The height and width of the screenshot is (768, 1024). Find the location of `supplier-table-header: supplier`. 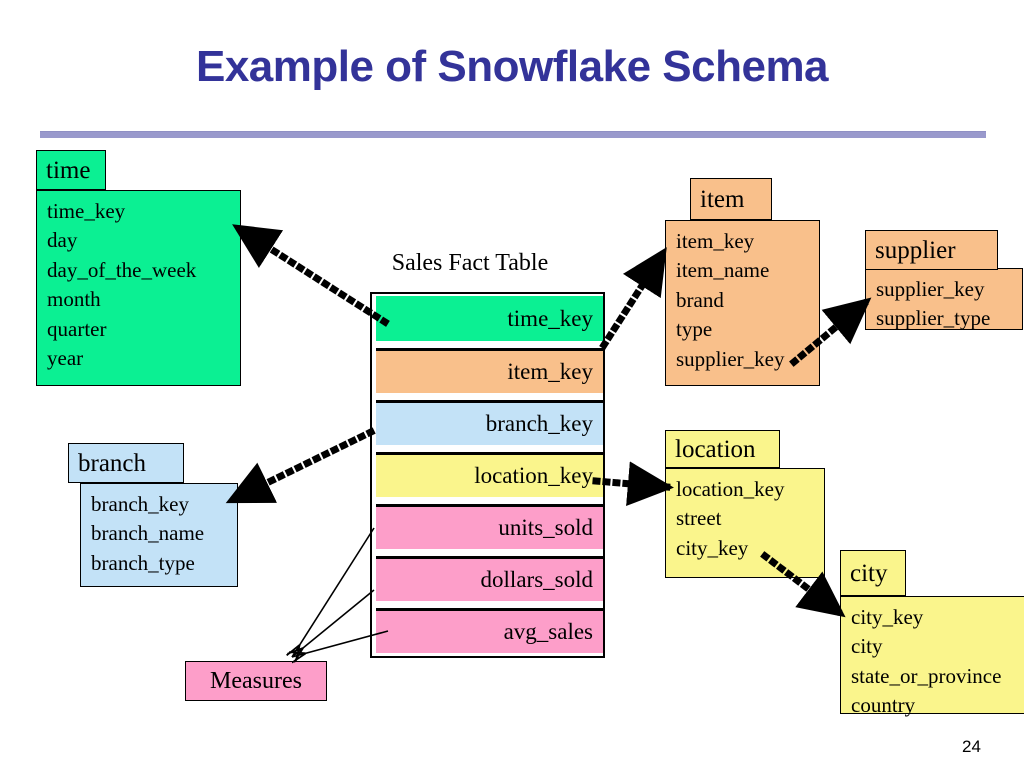

supplier-table-header: supplier is located at coordinates (931, 250).